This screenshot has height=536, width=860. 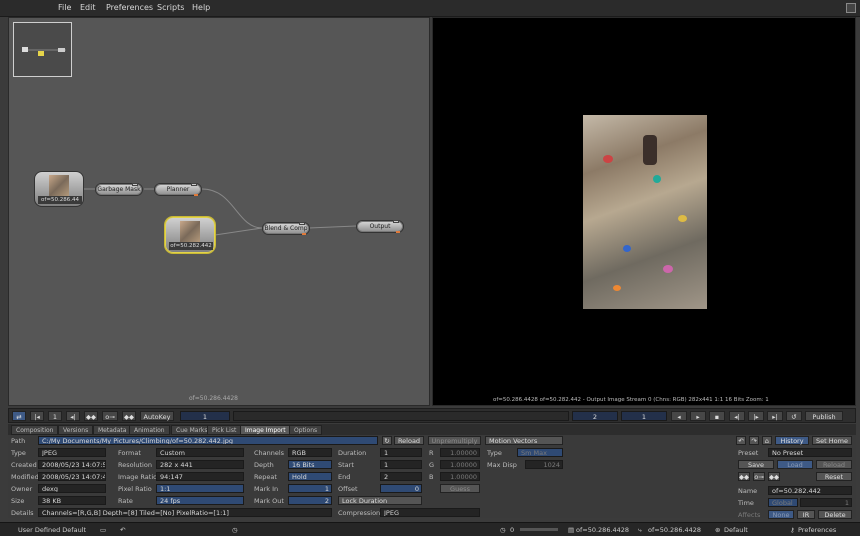 I want to click on timeline-bar, so click(x=401, y=416).